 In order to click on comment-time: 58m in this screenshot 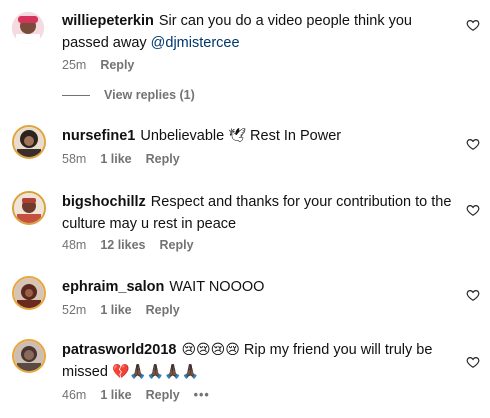, I will do `click(74, 159)`.